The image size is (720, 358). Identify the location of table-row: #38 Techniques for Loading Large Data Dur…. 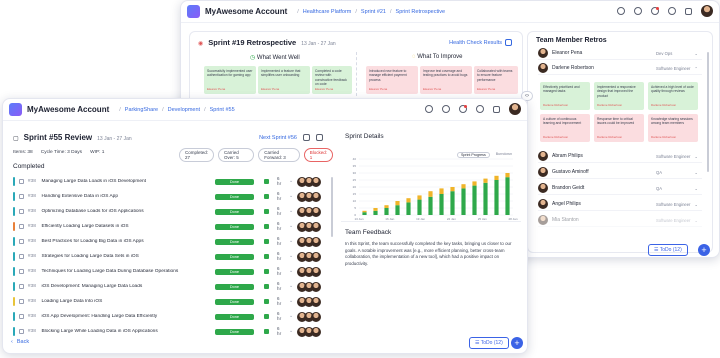
(167, 271).